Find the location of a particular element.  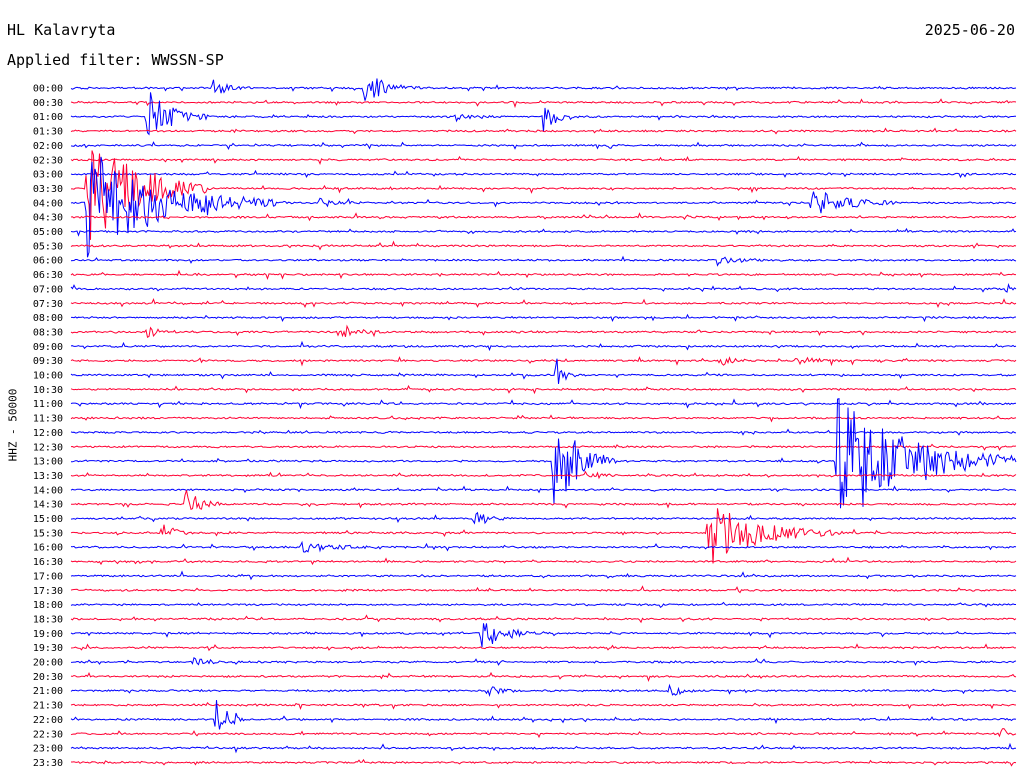

row-time-label: 11:00 is located at coordinates (48, 404).